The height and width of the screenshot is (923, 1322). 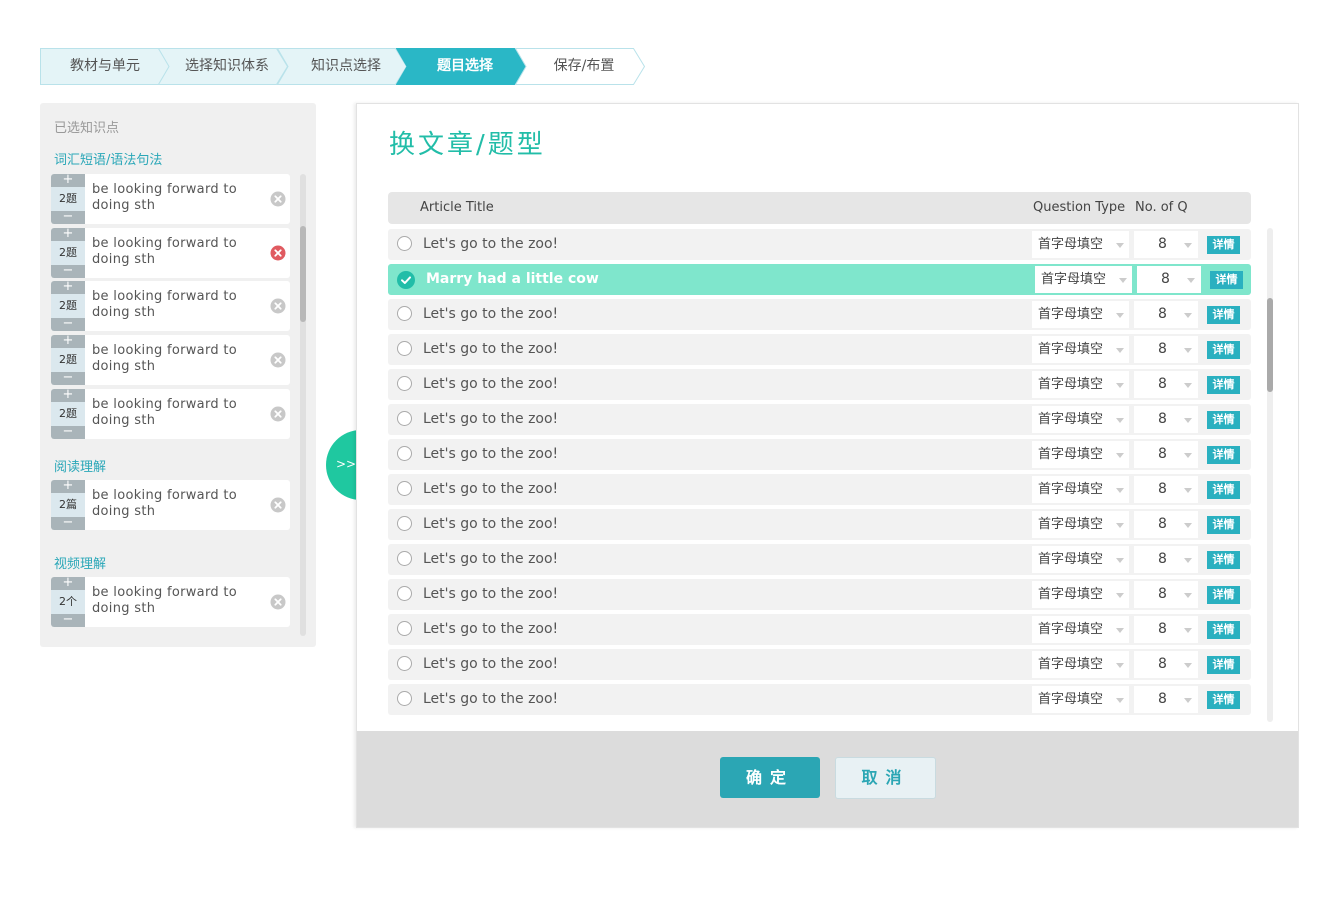 I want to click on count-stepper: + 2个 −, so click(x=68, y=601).